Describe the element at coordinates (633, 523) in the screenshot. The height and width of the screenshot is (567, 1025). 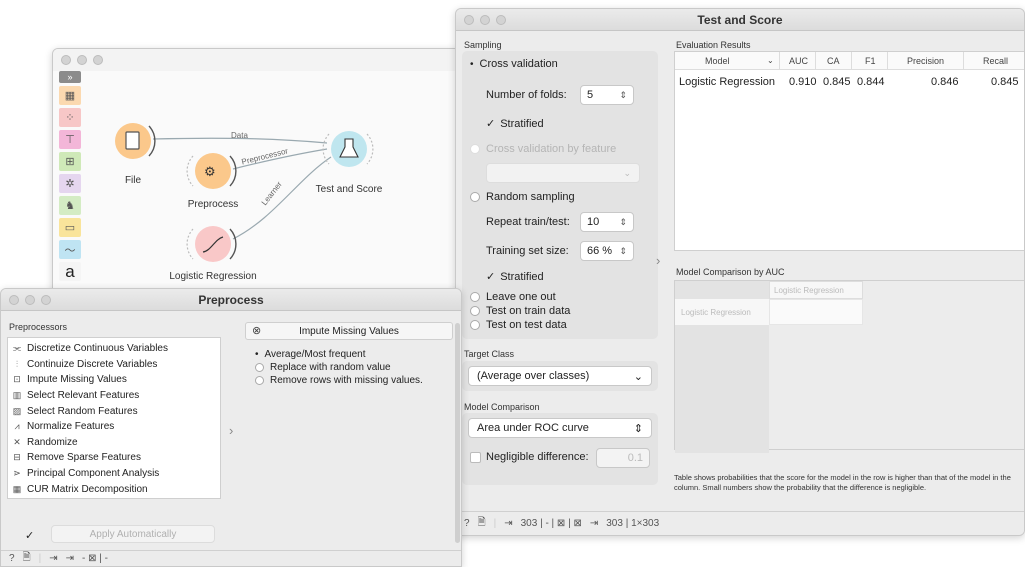
I see `output-summary: 303 | 1×303` at that location.